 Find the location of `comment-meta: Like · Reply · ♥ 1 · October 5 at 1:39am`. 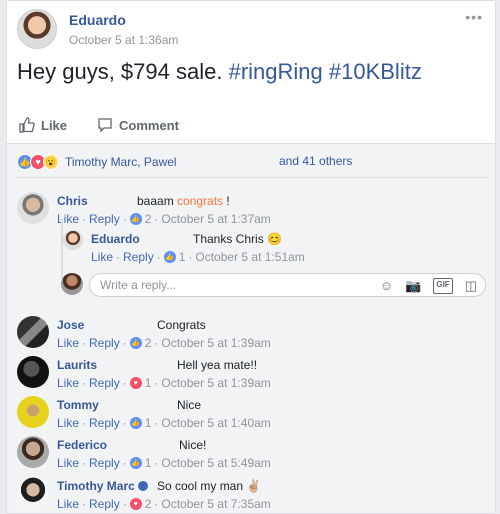

comment-meta: Like · Reply · ♥ 1 · October 5 at 1:39am is located at coordinates (164, 383).